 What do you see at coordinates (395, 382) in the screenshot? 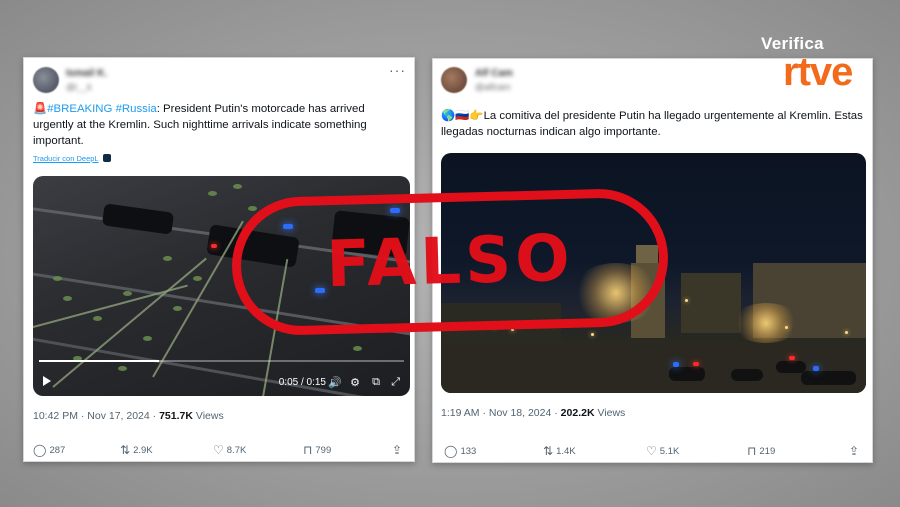
I see `fullscreen-icon: ⤢` at bounding box center [395, 382].